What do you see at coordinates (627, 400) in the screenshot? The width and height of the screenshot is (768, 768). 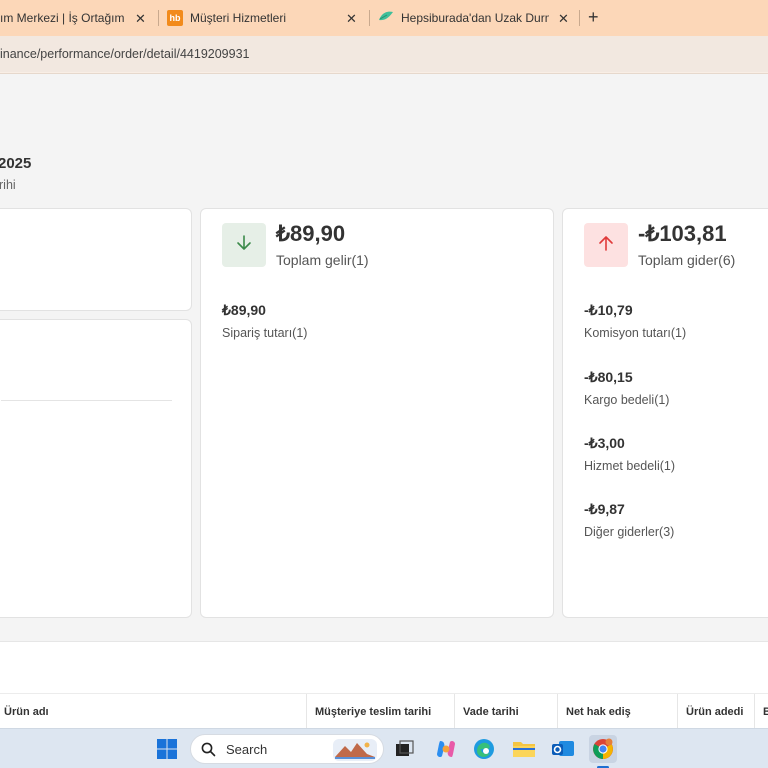 I see `shipping-label: Kargo bedeli(1)` at bounding box center [627, 400].